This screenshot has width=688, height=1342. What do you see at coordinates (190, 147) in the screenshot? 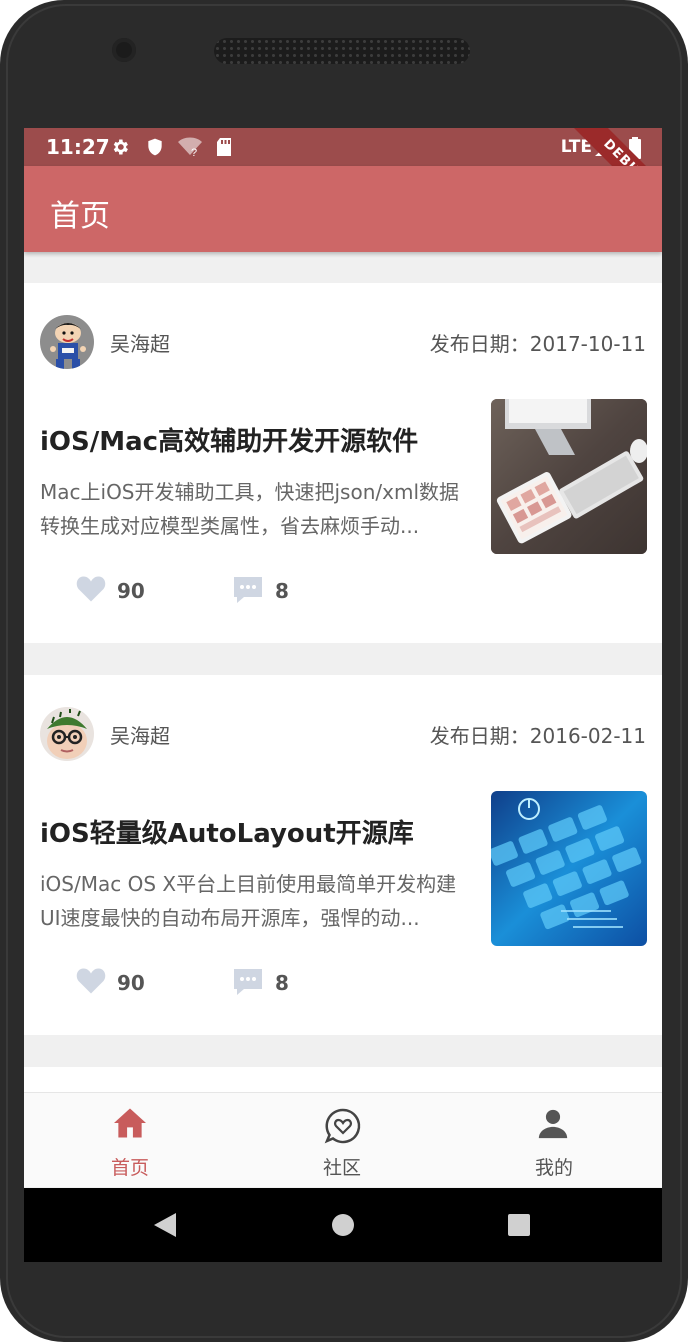
I see `wifi-unknown-icon: ?` at bounding box center [190, 147].